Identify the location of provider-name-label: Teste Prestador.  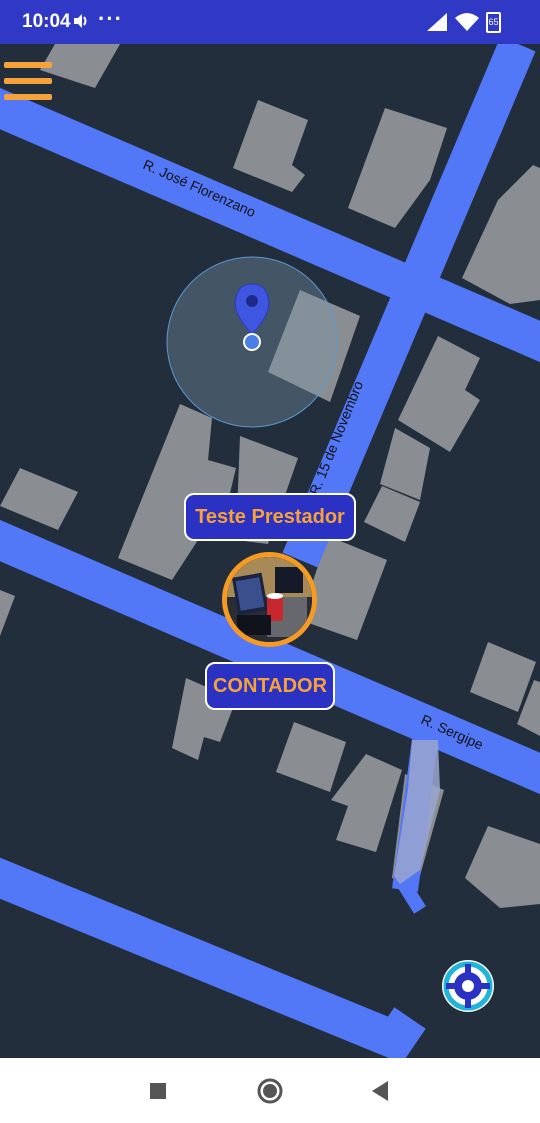
(270, 517).